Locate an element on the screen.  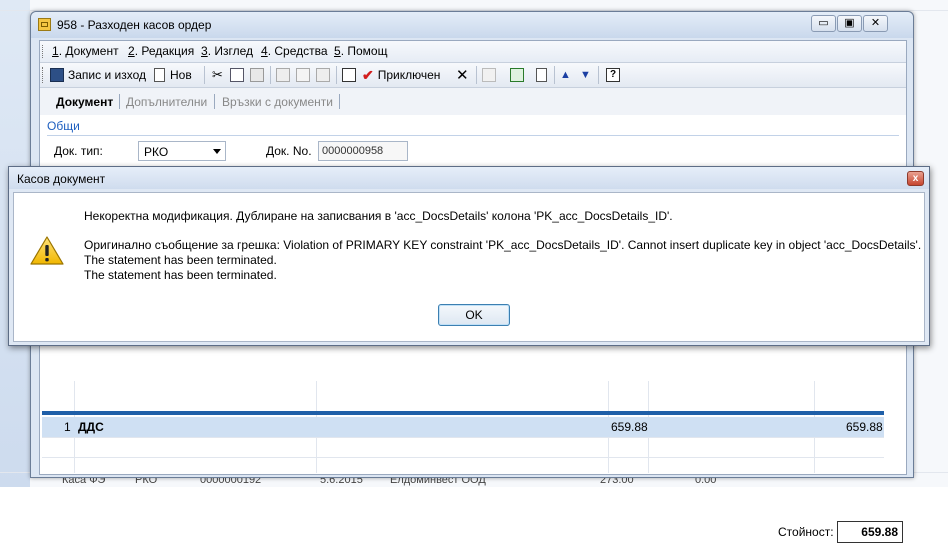
close-button: ✕ is located at coordinates (875, 23).